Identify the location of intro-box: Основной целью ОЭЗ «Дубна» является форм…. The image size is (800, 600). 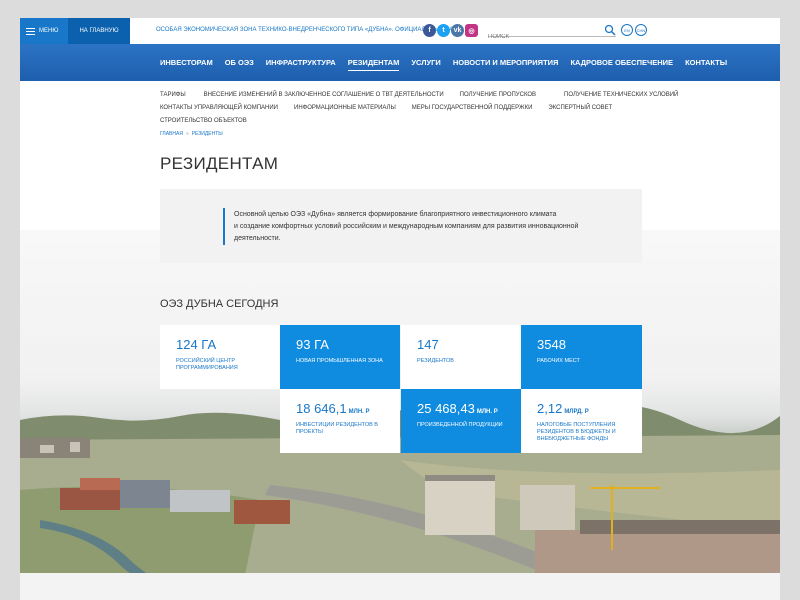
(401, 226).